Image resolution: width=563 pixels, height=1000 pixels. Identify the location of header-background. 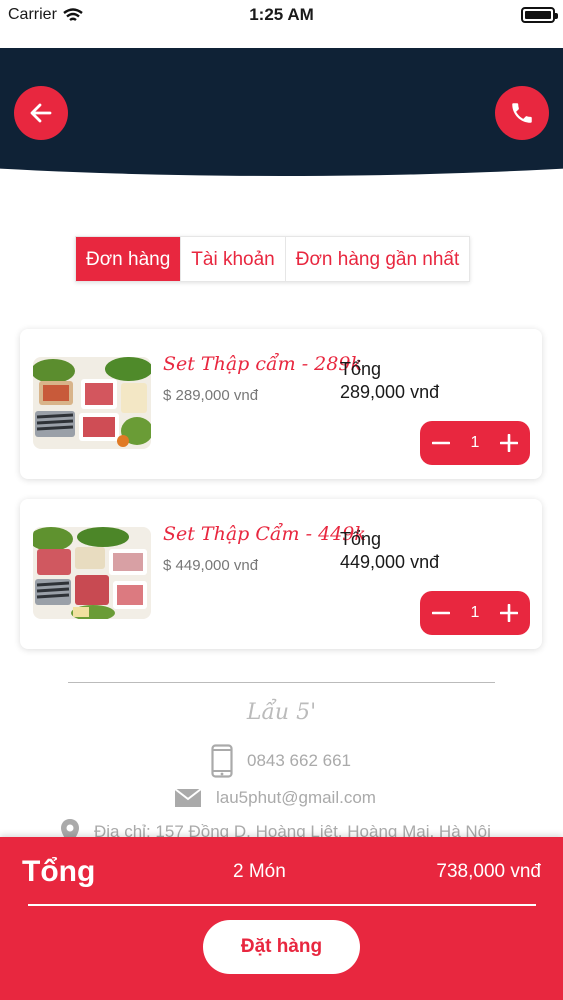
(281, 112).